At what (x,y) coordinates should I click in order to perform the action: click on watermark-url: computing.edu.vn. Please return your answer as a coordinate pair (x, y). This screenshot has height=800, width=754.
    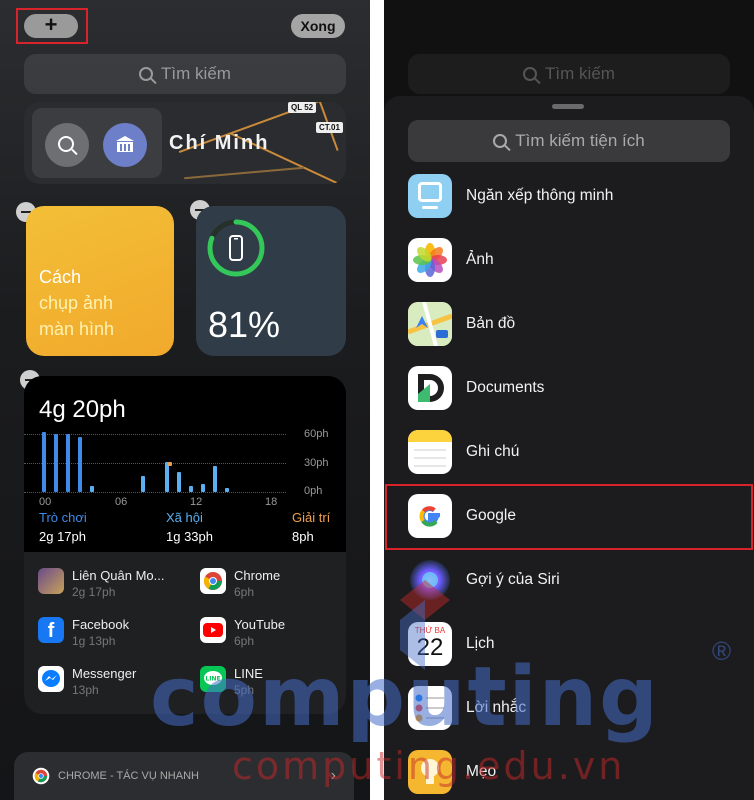
    Looking at the image, I should click on (429, 766).